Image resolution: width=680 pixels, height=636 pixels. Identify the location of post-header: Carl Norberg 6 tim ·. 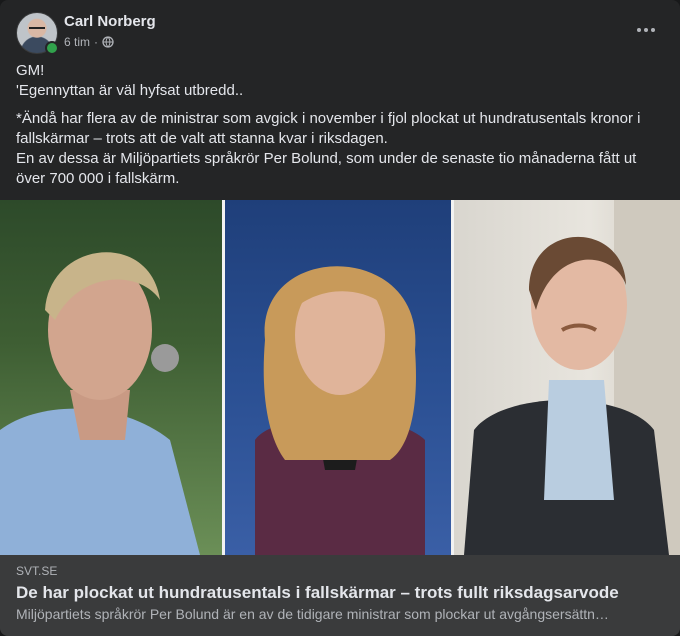
(340, 33).